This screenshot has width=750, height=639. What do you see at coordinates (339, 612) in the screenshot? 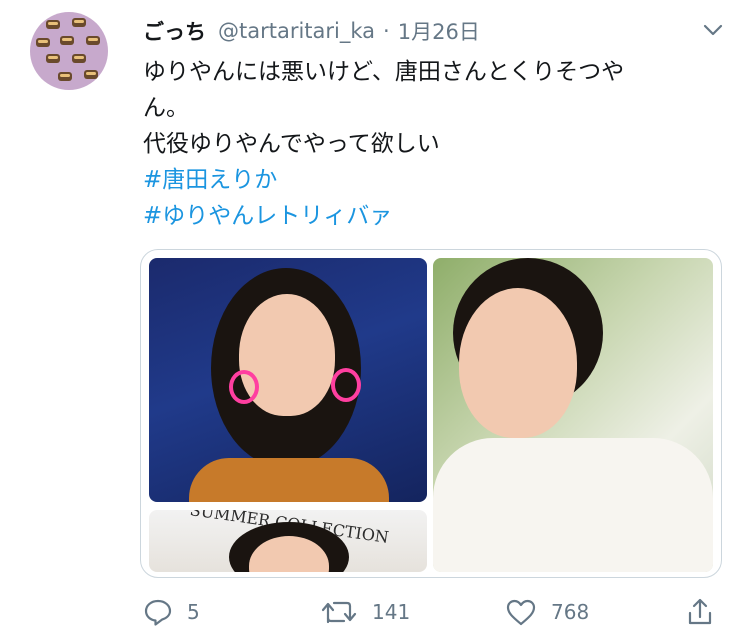
I see `retweet-icon` at bounding box center [339, 612].